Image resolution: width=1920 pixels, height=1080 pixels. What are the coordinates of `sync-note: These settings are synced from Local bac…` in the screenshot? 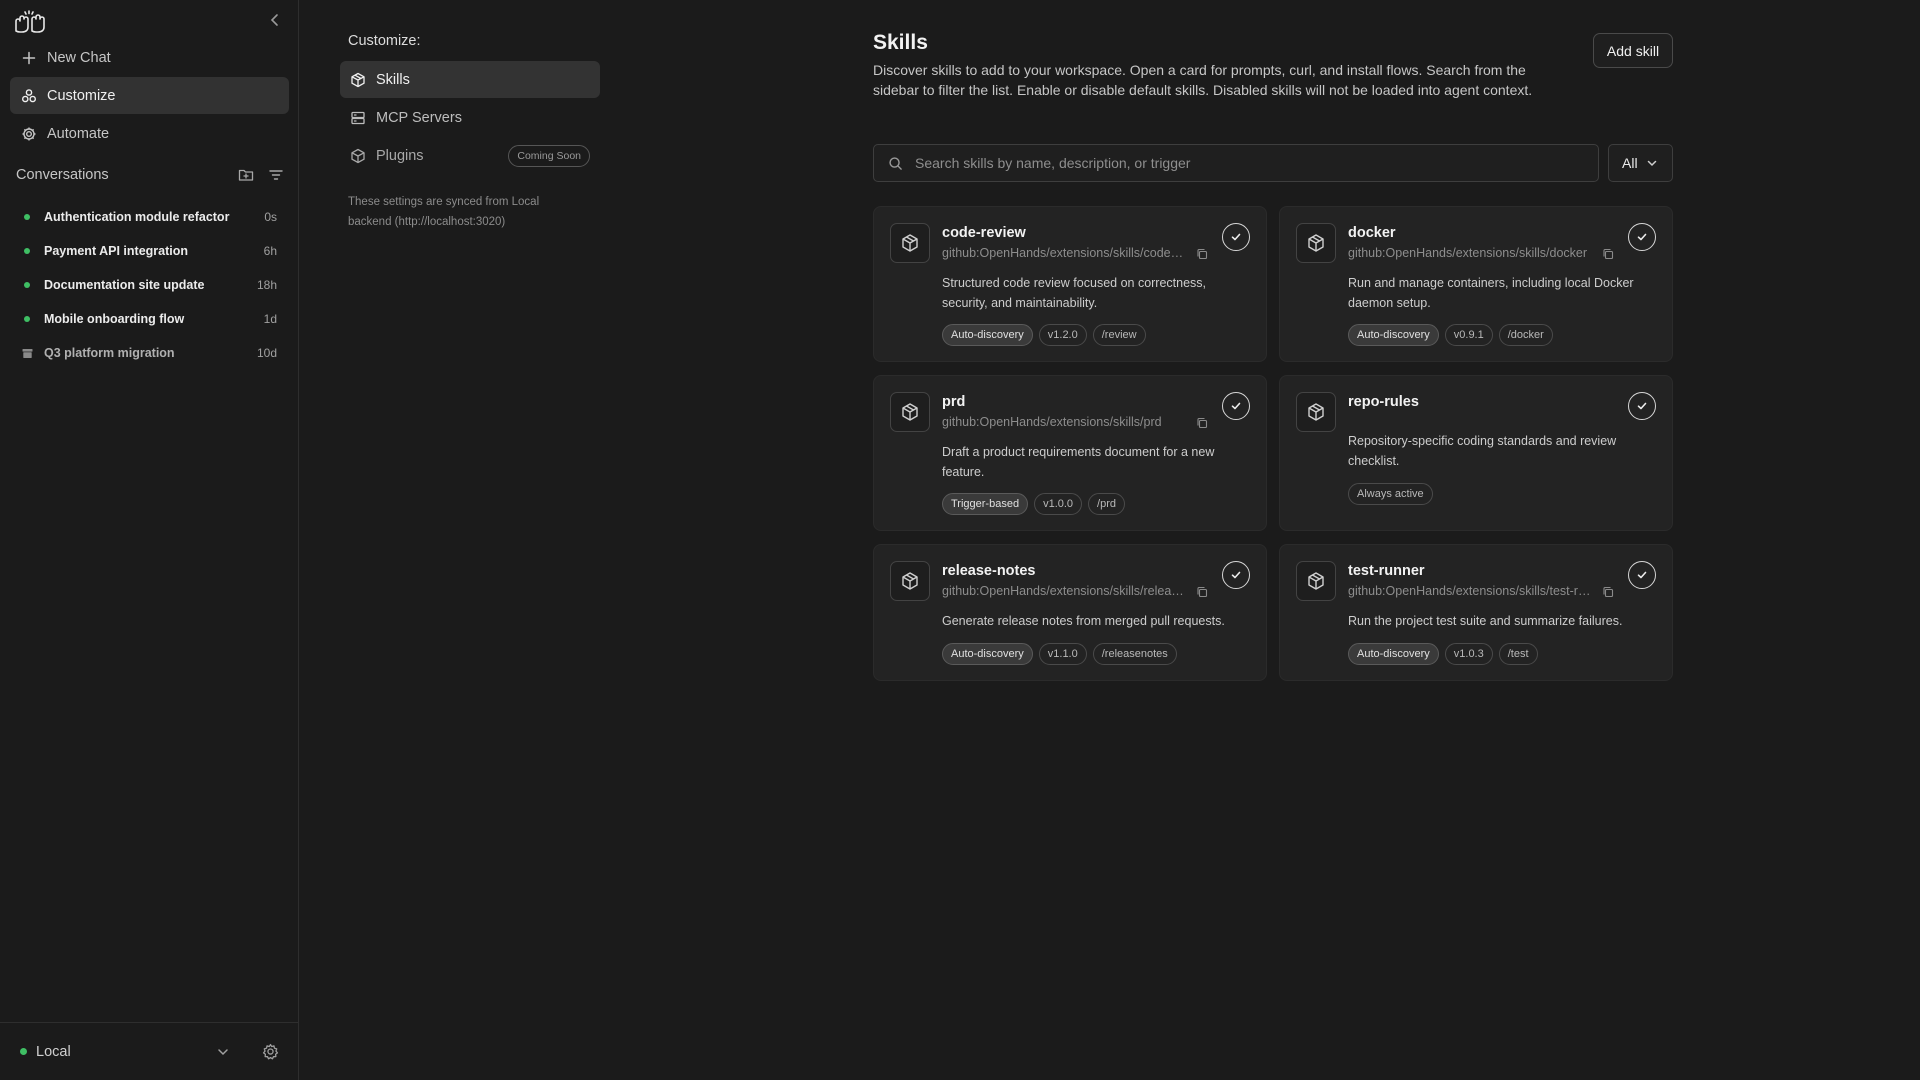 It's located at (444, 212).